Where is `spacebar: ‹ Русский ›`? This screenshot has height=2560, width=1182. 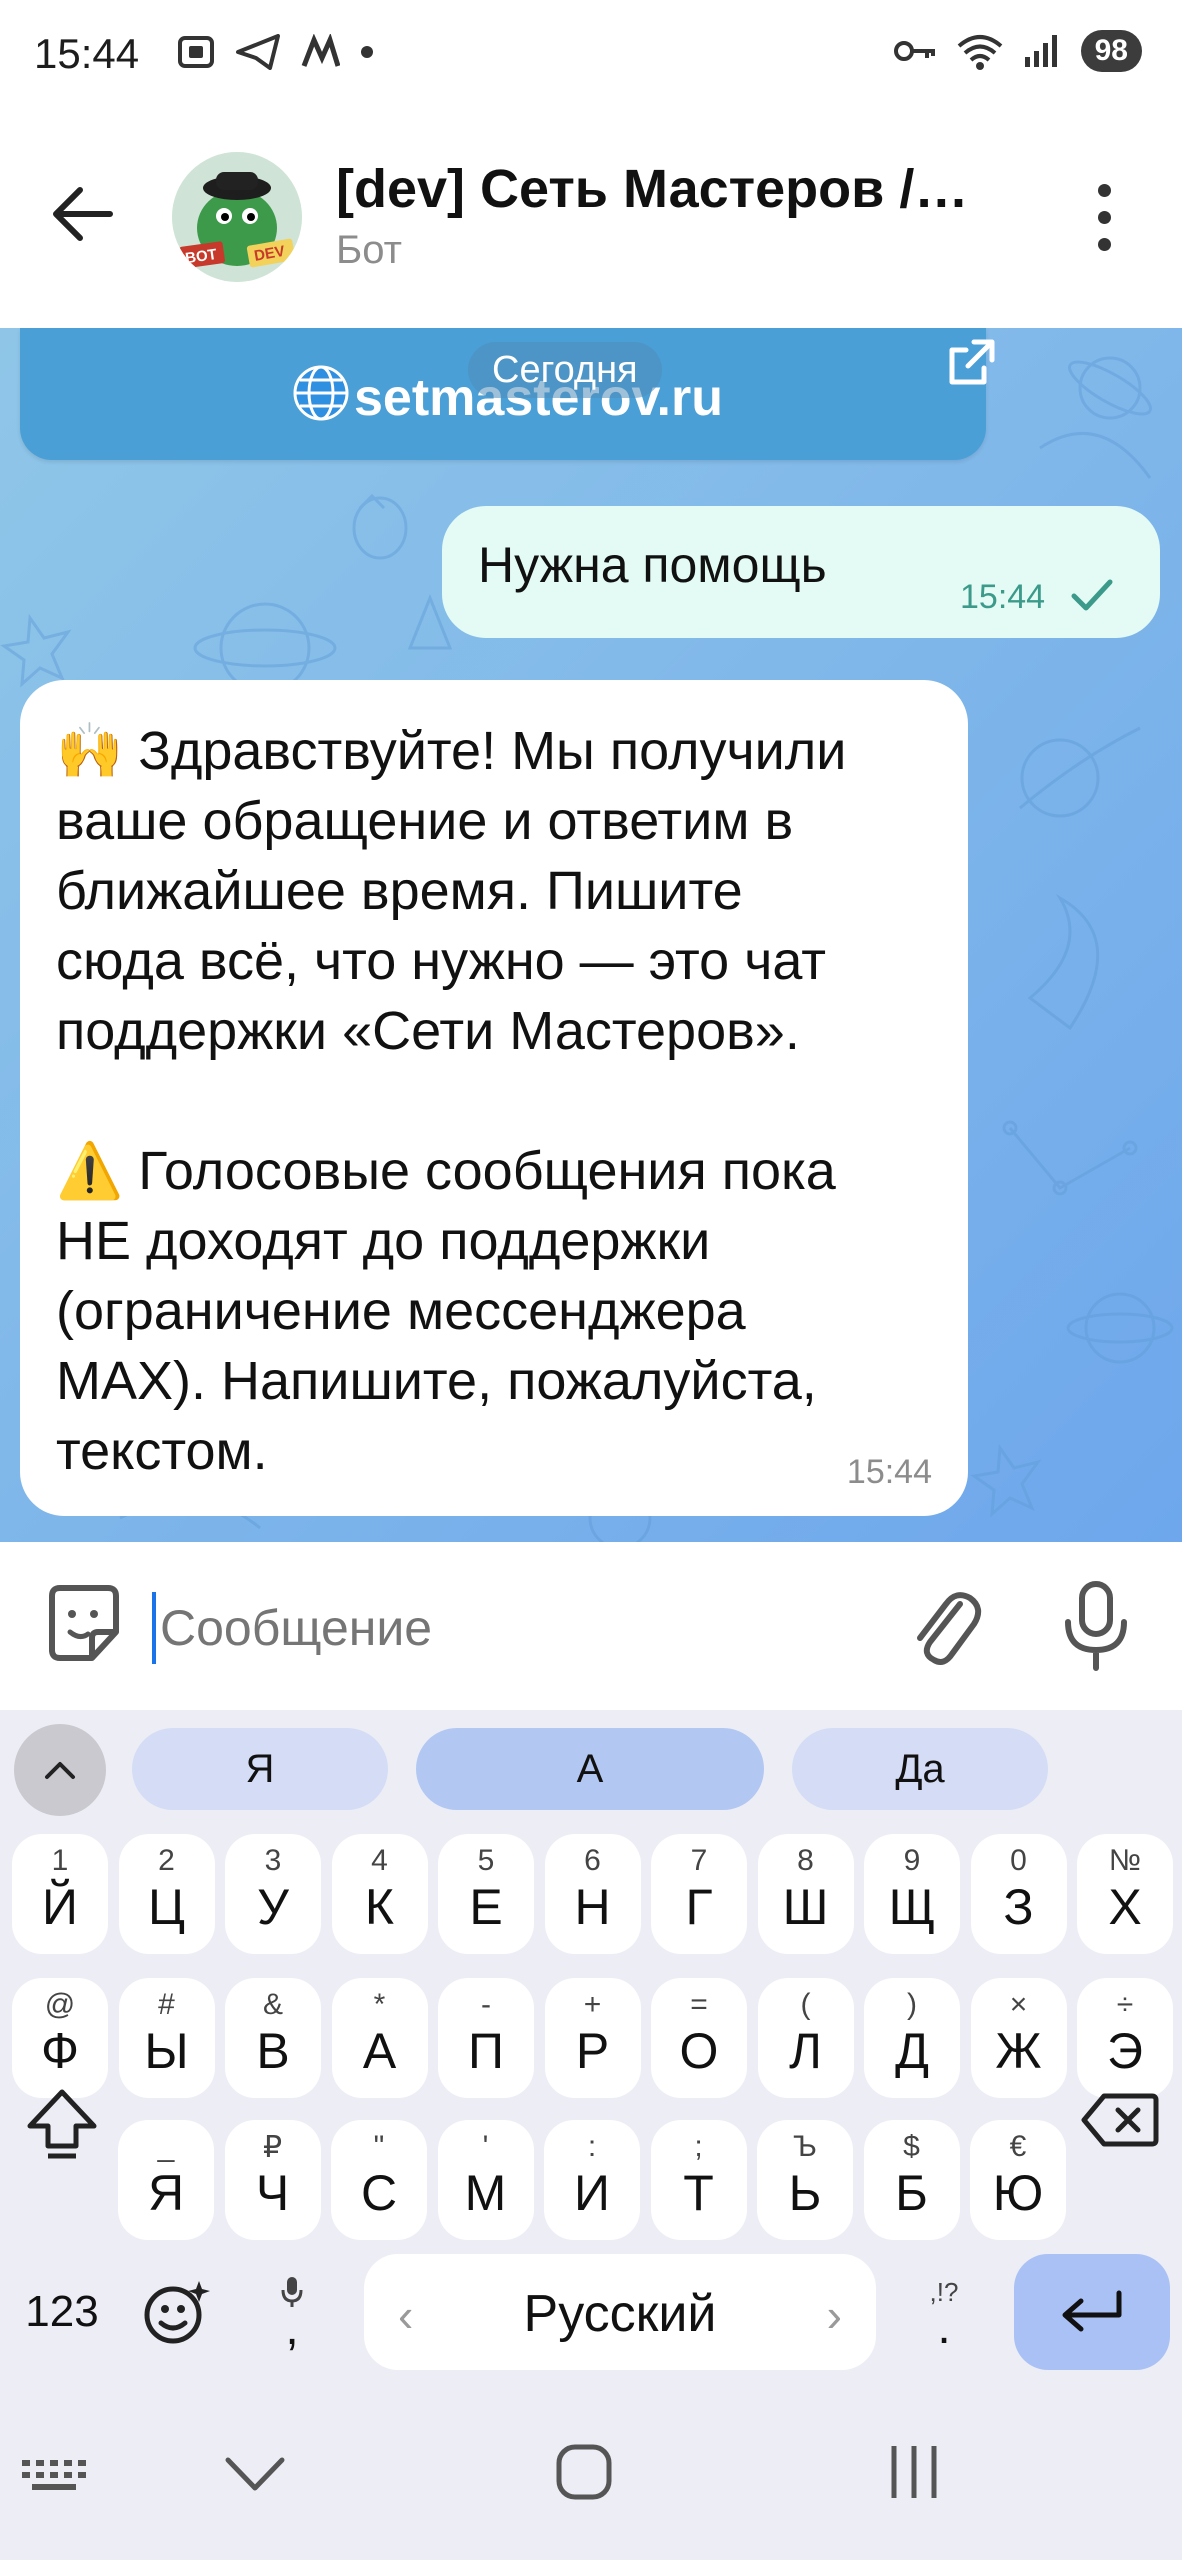
spacebar: ‹ Русский › is located at coordinates (620, 2312).